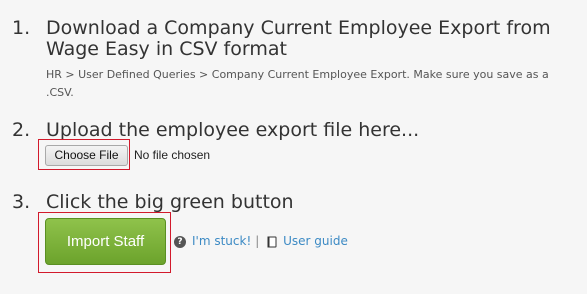  Describe the element at coordinates (272, 242) in the screenshot. I see `book-icon` at that location.